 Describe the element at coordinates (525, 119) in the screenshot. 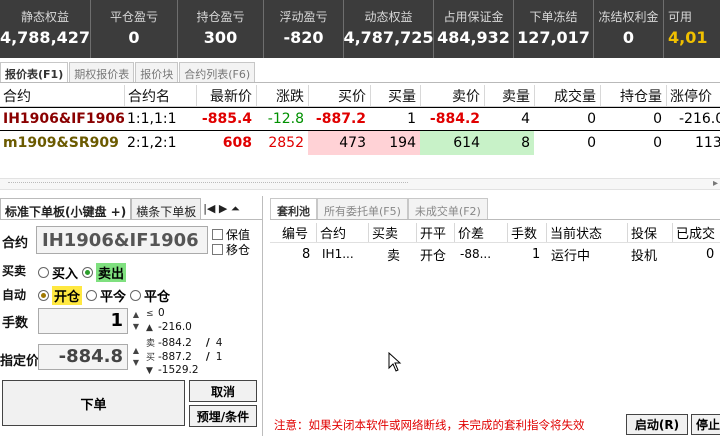

I see `cell-ask-vol: 4` at that location.